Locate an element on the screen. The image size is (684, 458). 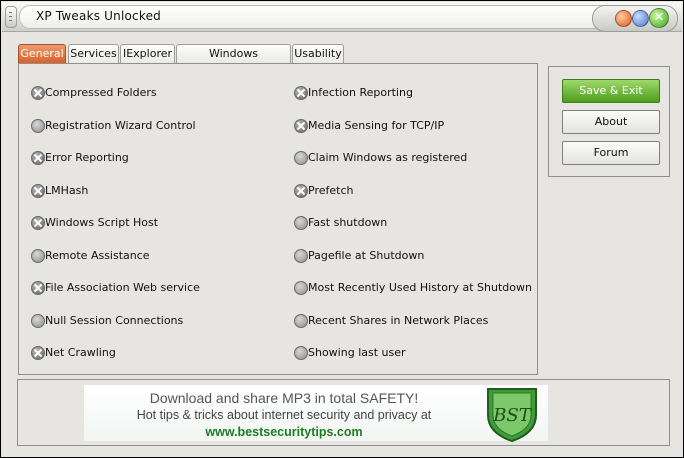
option-label: Recent Shares in Network Places is located at coordinates (398, 320).